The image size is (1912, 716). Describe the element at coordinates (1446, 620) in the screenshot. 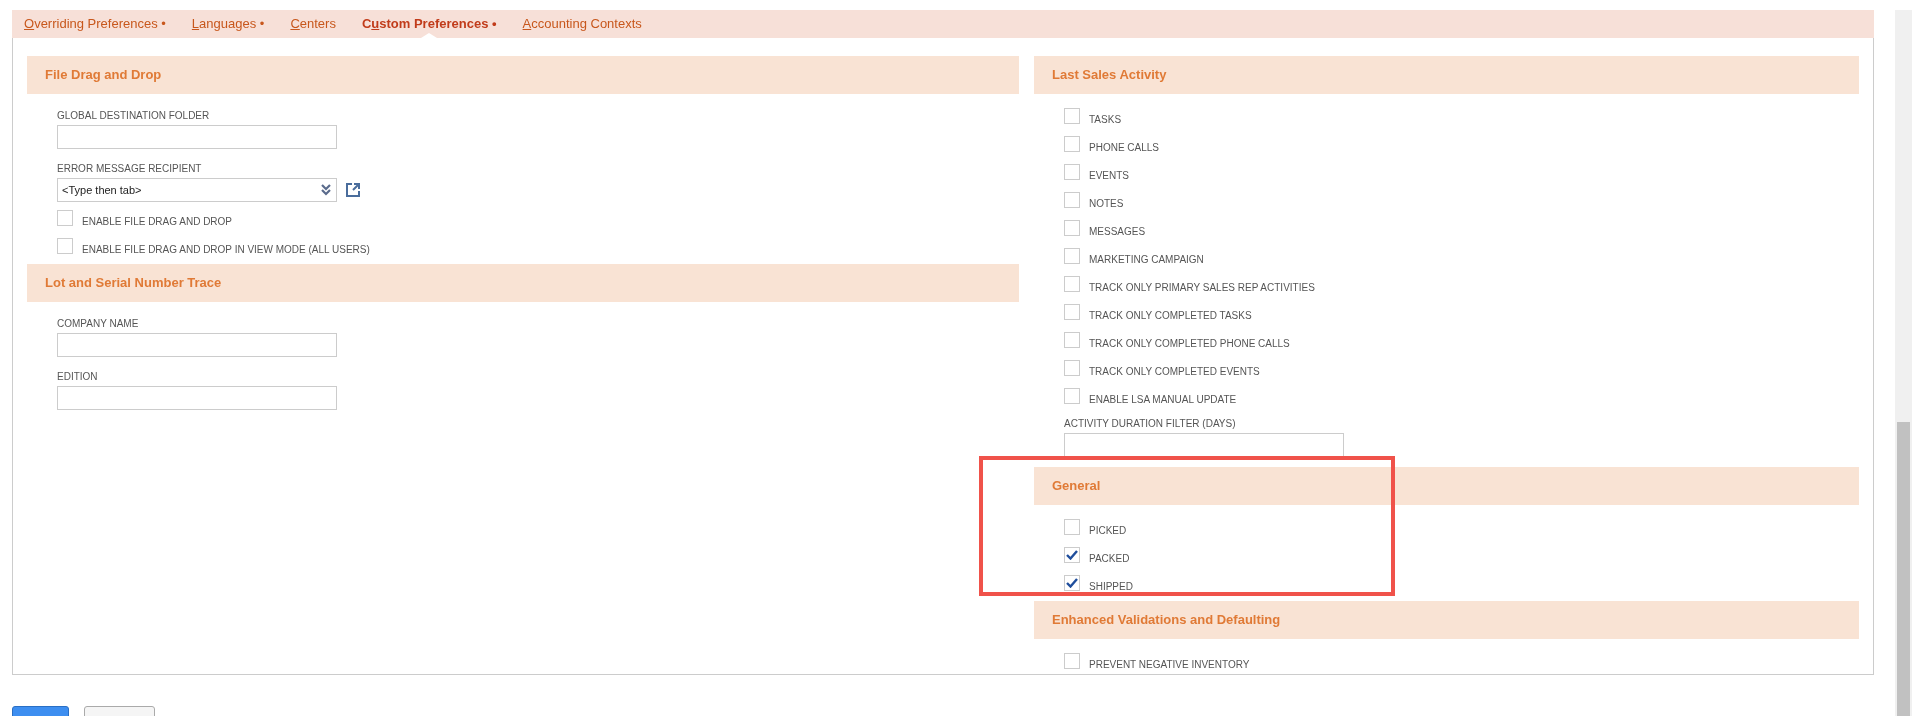

I see `section-header: Enhanced Validations and Defaulting` at that location.